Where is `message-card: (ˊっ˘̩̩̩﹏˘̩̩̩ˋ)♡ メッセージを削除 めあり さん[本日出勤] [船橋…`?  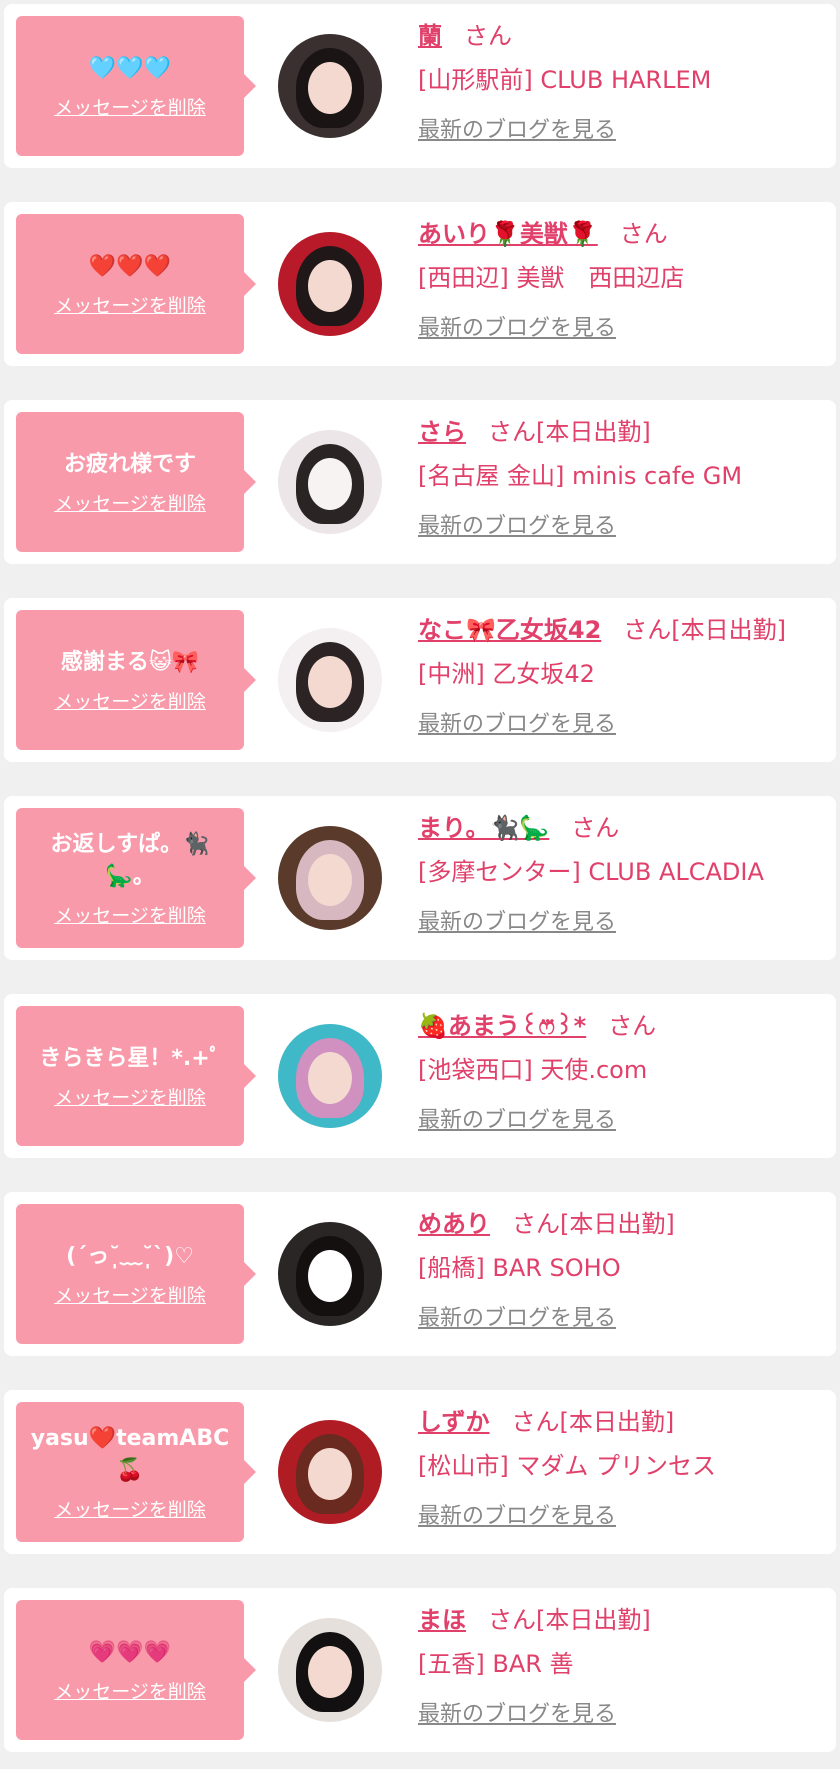
message-card: (ˊっ˘̩̩̩﹏˘̩̩̩ˋ)♡ メッセージを削除 めあり さん[本日出勤] [船橋… is located at coordinates (420, 1274).